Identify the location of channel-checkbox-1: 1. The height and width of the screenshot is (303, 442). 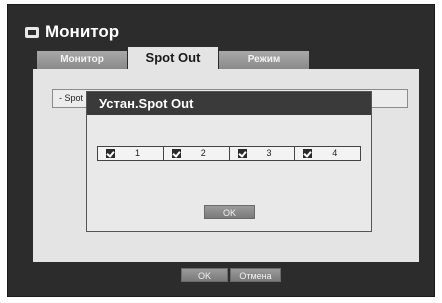
(131, 153).